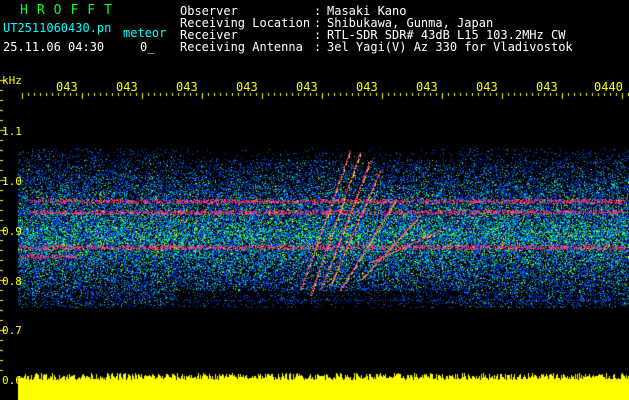 This screenshot has height=400, width=629. Describe the element at coordinates (450, 47) in the screenshot. I see `info-value-antenna: 3el Yagi(V) Az 330 for Vladivostok` at that location.